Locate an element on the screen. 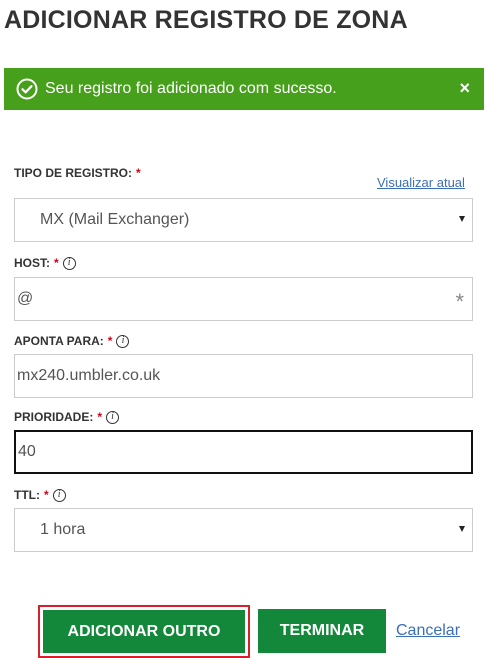  ttl-value: 1 hora is located at coordinates (63, 529).